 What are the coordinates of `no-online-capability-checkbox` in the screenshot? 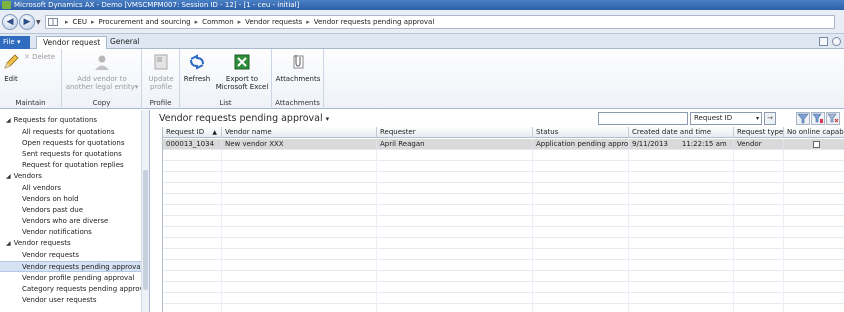 It's located at (816, 144).